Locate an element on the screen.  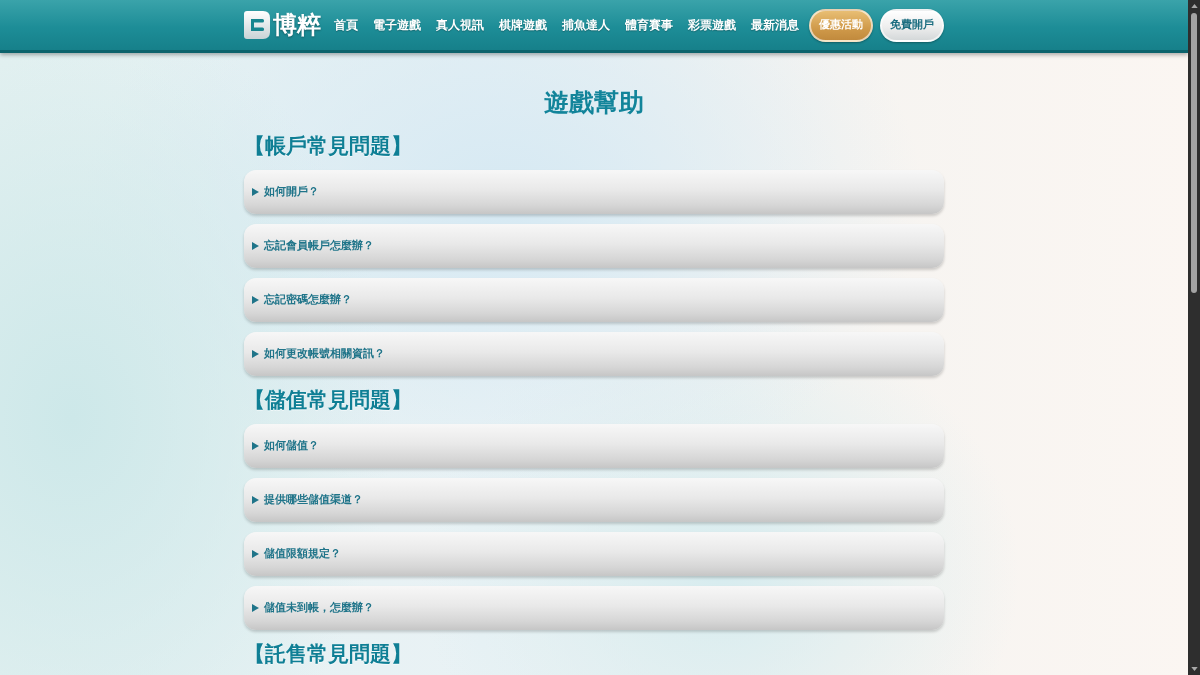
nav-link: 體育賽事 is located at coordinates (649, 25).